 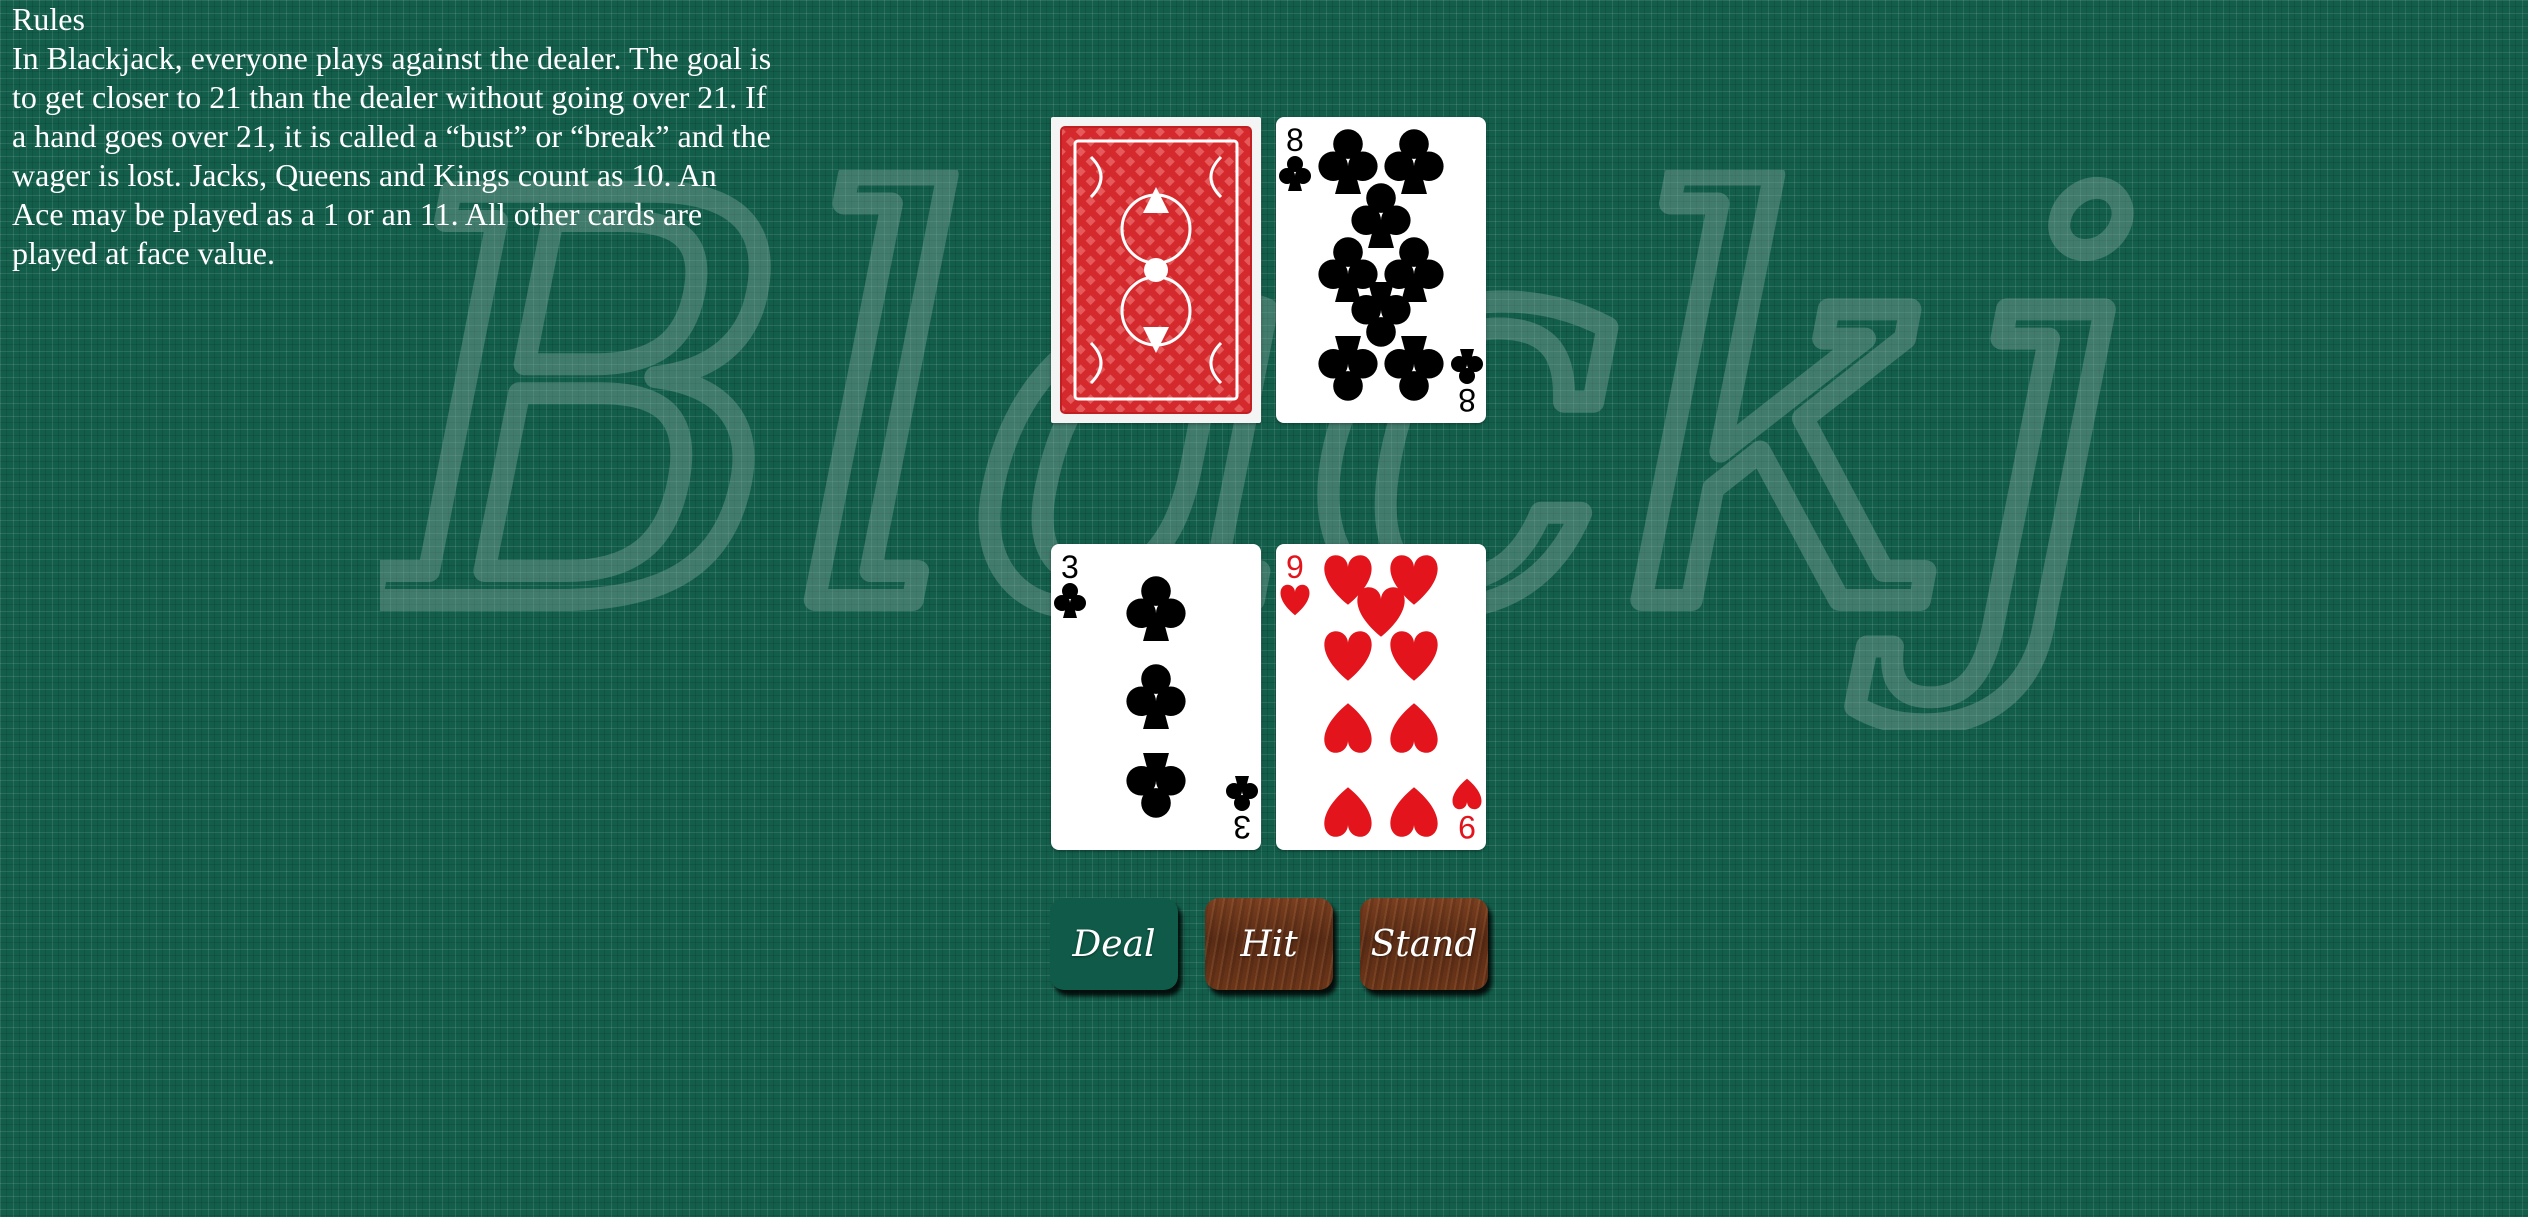 I want to click on card-face-8-clubs: 8 8, so click(x=1381, y=270).